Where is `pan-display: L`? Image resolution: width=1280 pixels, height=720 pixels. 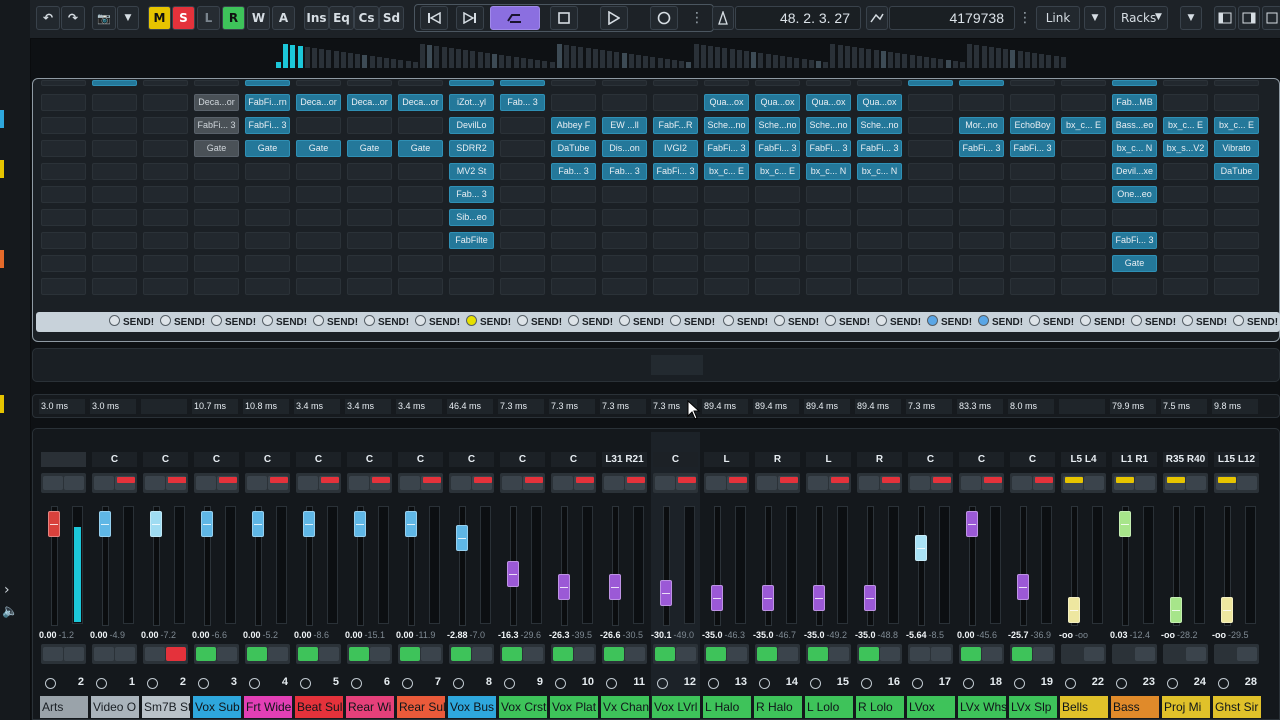
pan-display: L is located at coordinates (726, 459).